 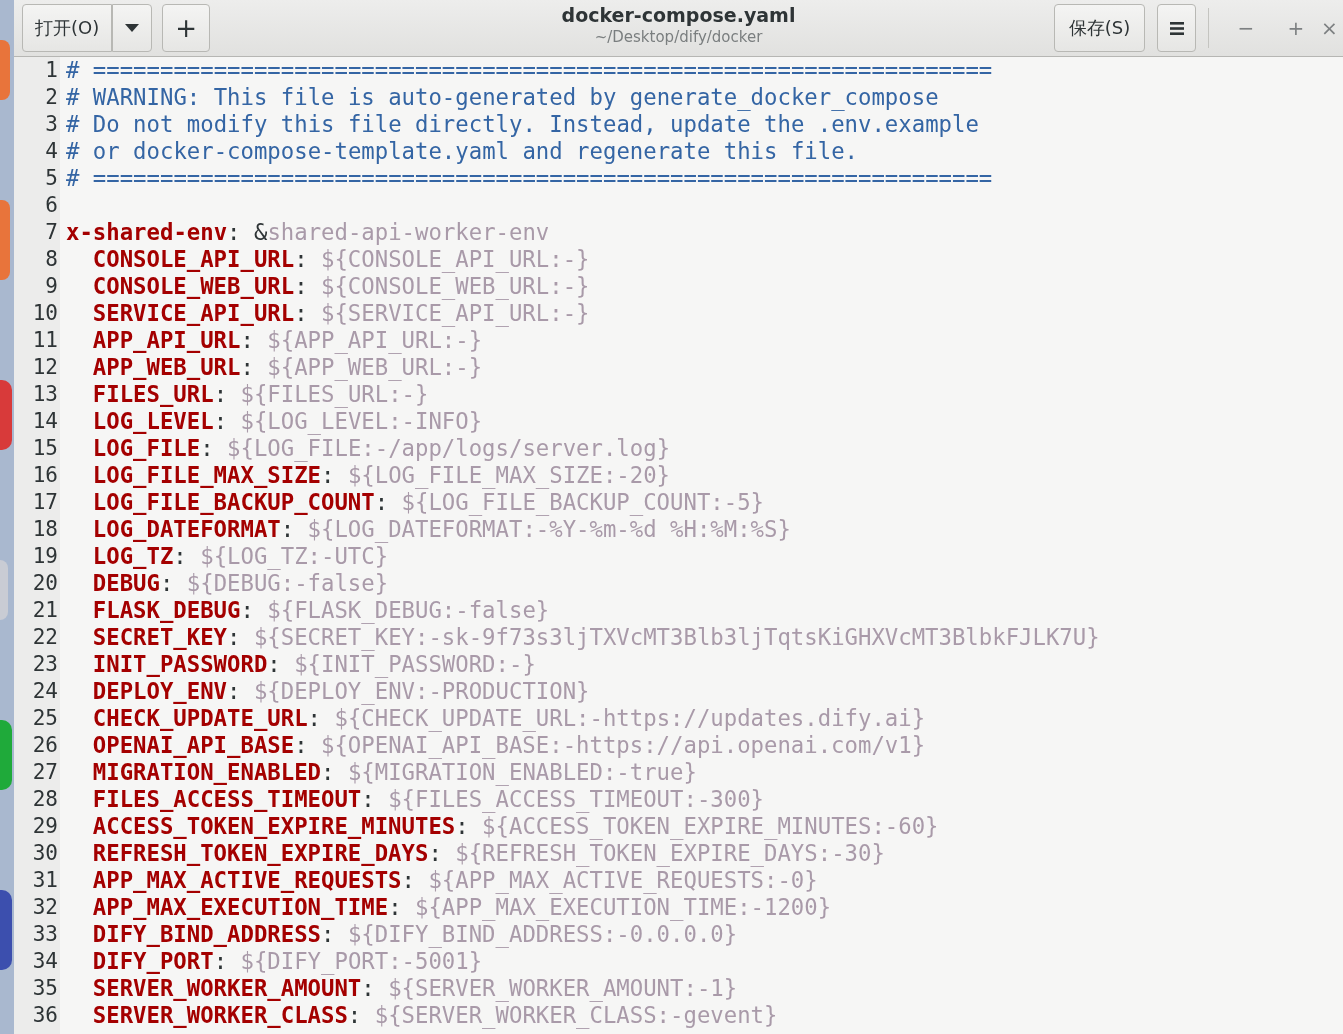 What do you see at coordinates (52, 97) in the screenshot?
I see `line-number: 2` at bounding box center [52, 97].